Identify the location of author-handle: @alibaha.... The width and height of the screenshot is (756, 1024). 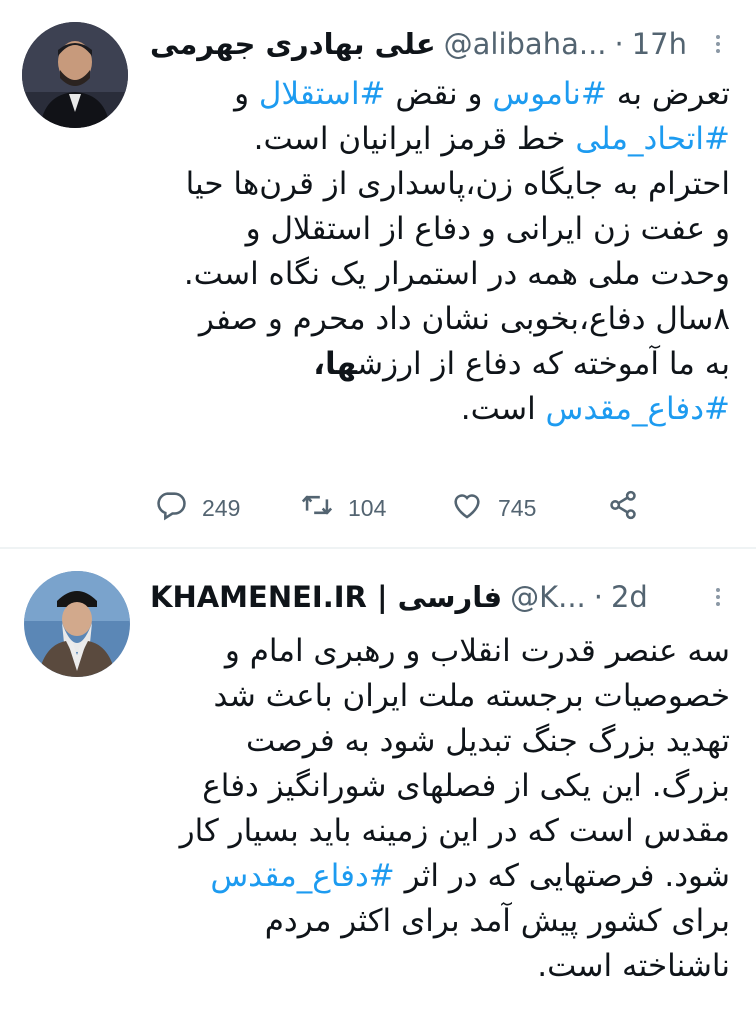
(525, 44).